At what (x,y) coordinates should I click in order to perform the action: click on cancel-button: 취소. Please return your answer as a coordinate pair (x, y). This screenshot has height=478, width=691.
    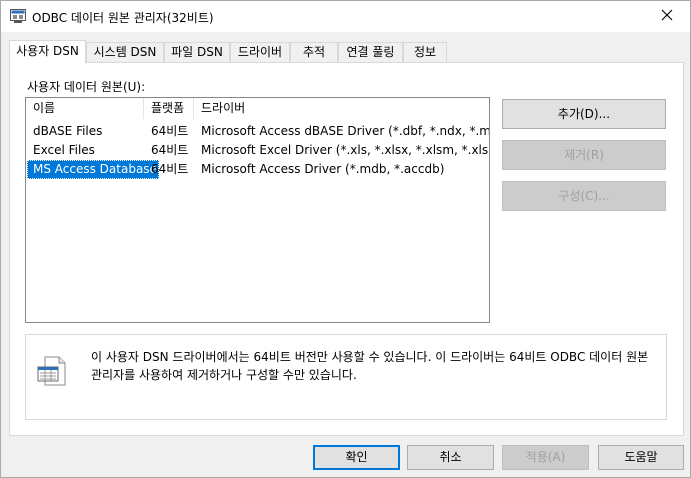
    Looking at the image, I should click on (450, 457).